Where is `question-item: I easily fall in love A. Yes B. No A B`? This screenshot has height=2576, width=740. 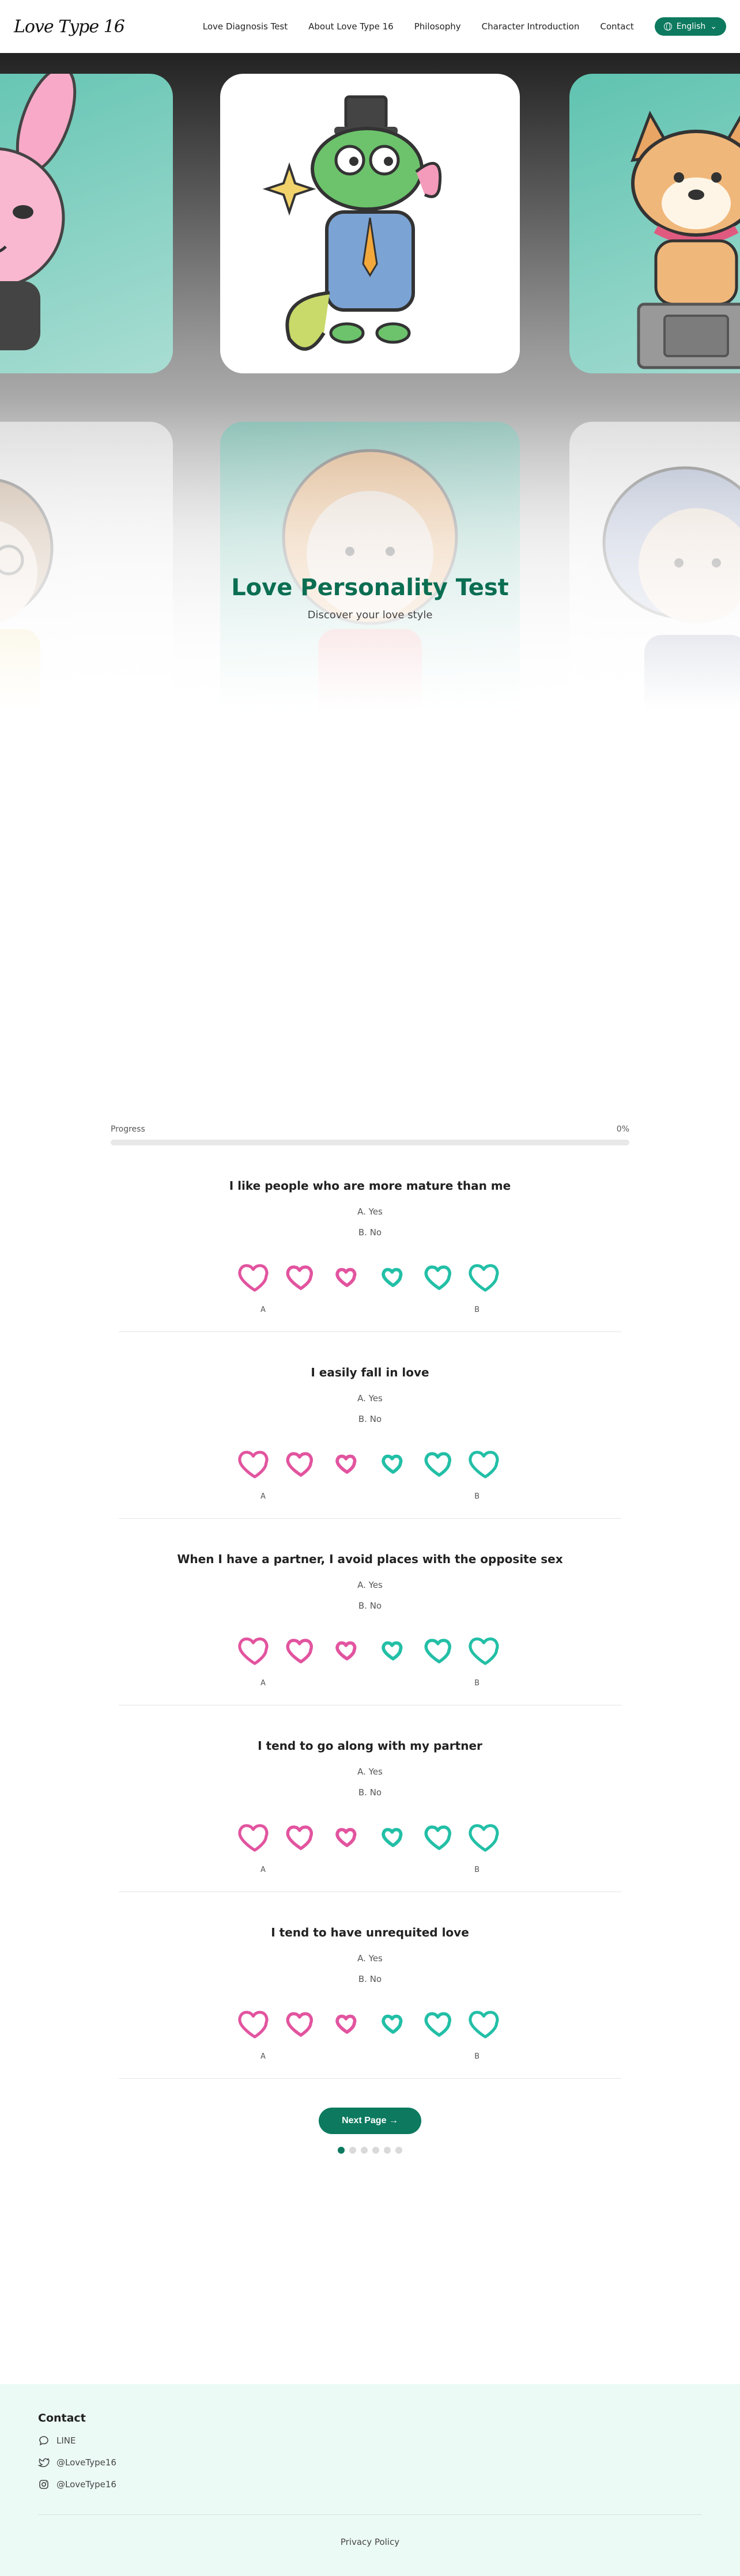 question-item: I easily fall in love A. Yes B. No A B is located at coordinates (370, 1425).